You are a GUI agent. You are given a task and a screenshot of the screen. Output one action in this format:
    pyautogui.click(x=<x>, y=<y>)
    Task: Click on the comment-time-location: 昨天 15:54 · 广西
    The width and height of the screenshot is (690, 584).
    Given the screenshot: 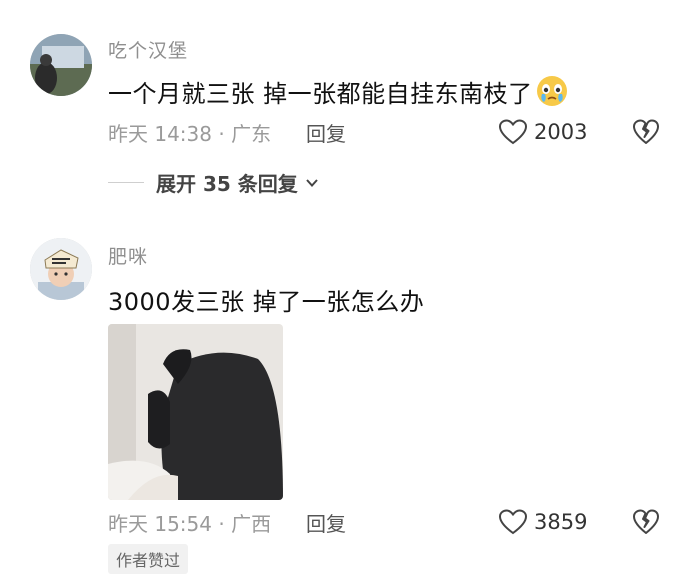 What is the action you would take?
    pyautogui.click(x=190, y=524)
    